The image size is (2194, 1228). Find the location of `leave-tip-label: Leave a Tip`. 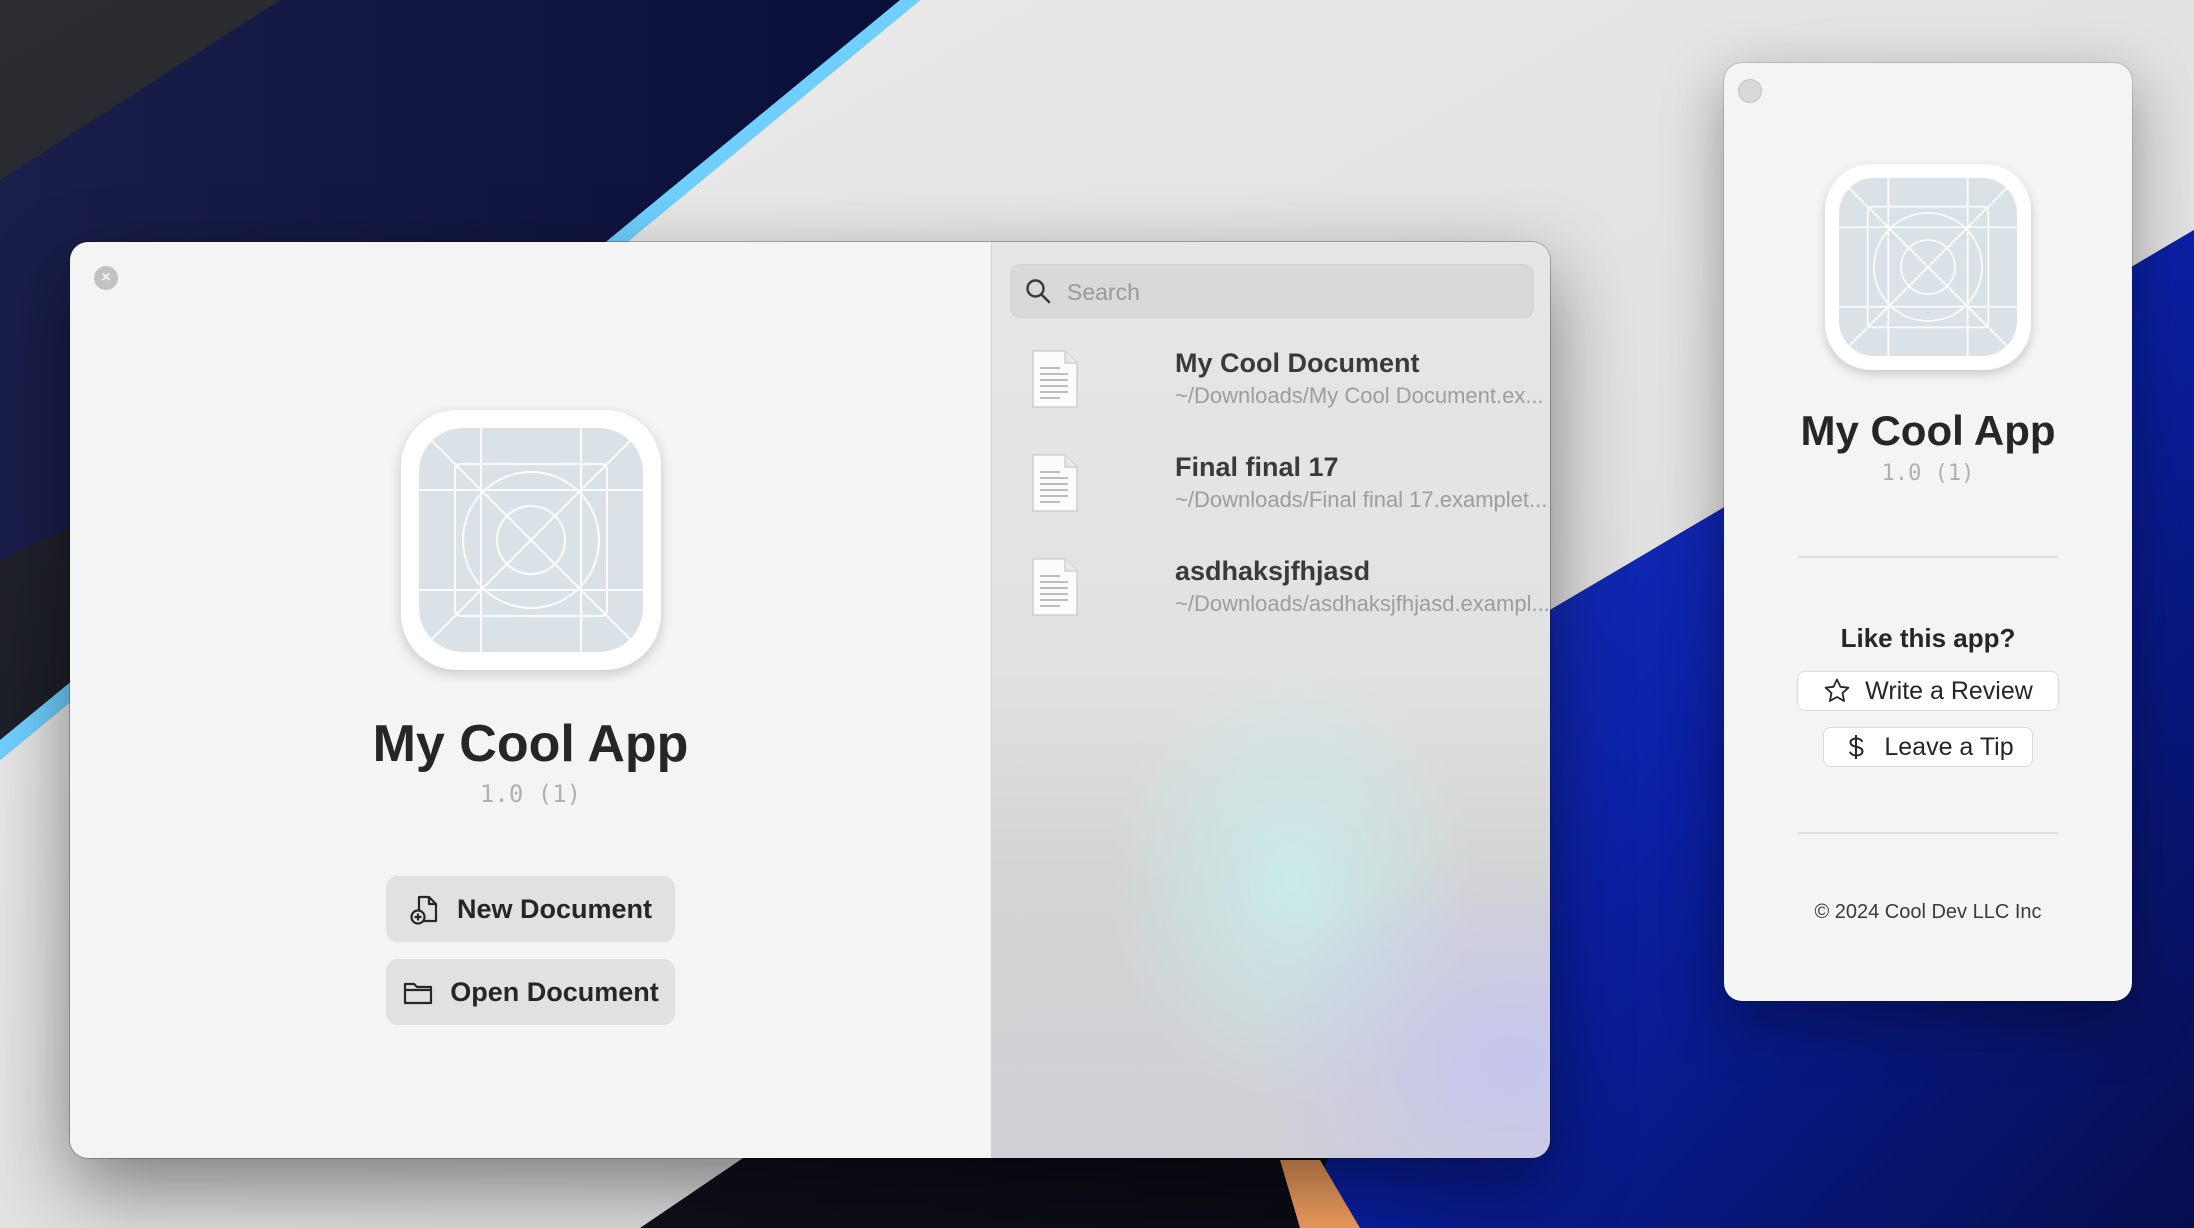

leave-tip-label: Leave a Tip is located at coordinates (1949, 746).